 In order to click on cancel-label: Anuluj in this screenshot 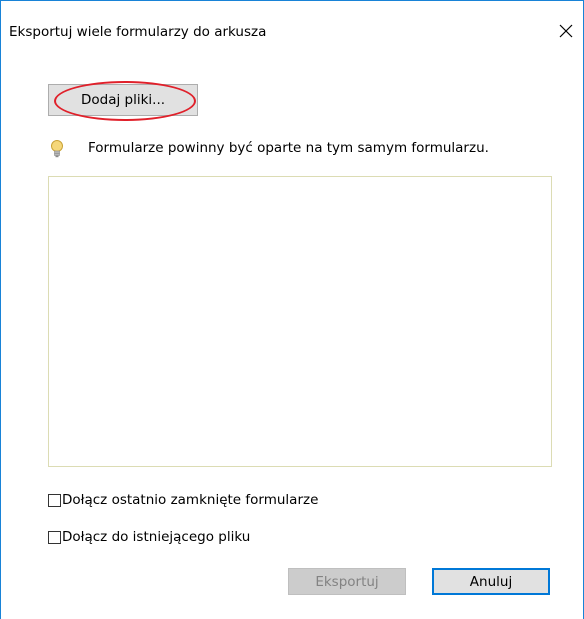, I will do `click(491, 581)`.